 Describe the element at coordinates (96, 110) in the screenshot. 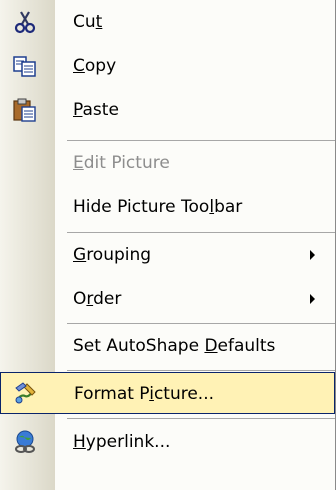

I see `menu-item-label: Paste` at that location.